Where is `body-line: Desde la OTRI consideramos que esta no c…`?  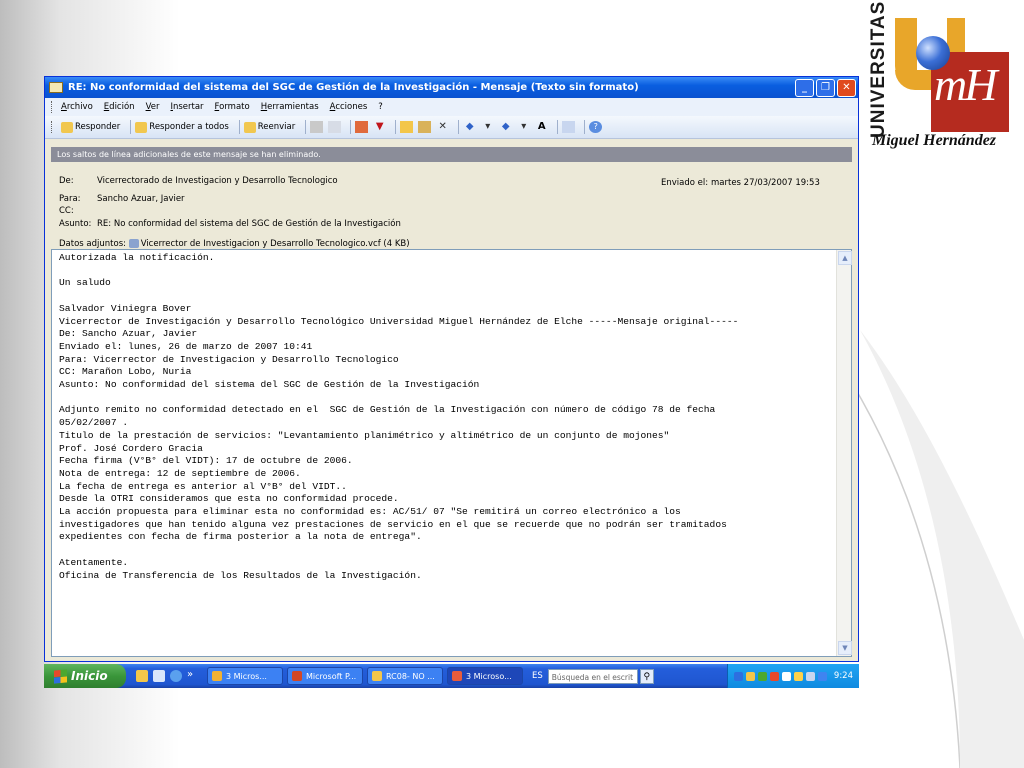 body-line: Desde la OTRI consideramos que esta no c… is located at coordinates (229, 499).